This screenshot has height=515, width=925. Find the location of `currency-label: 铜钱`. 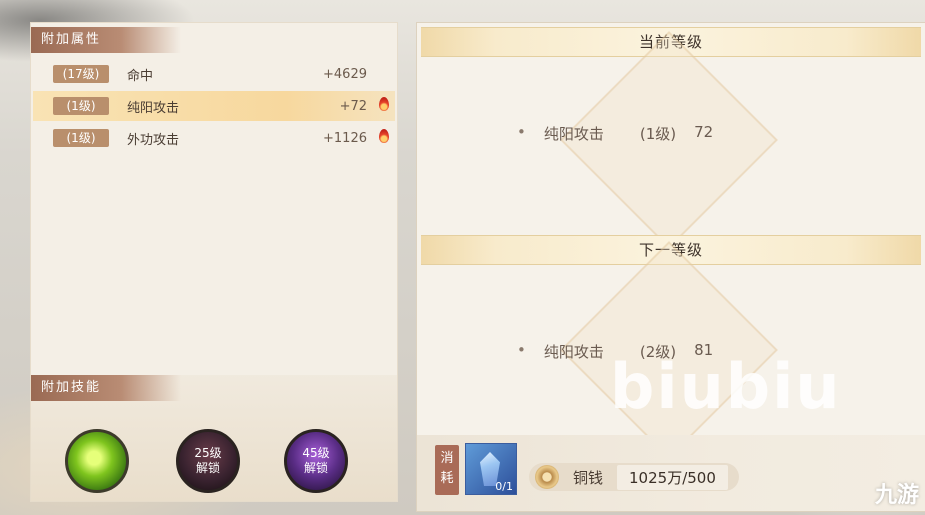

currency-label: 铜钱 is located at coordinates (588, 477).